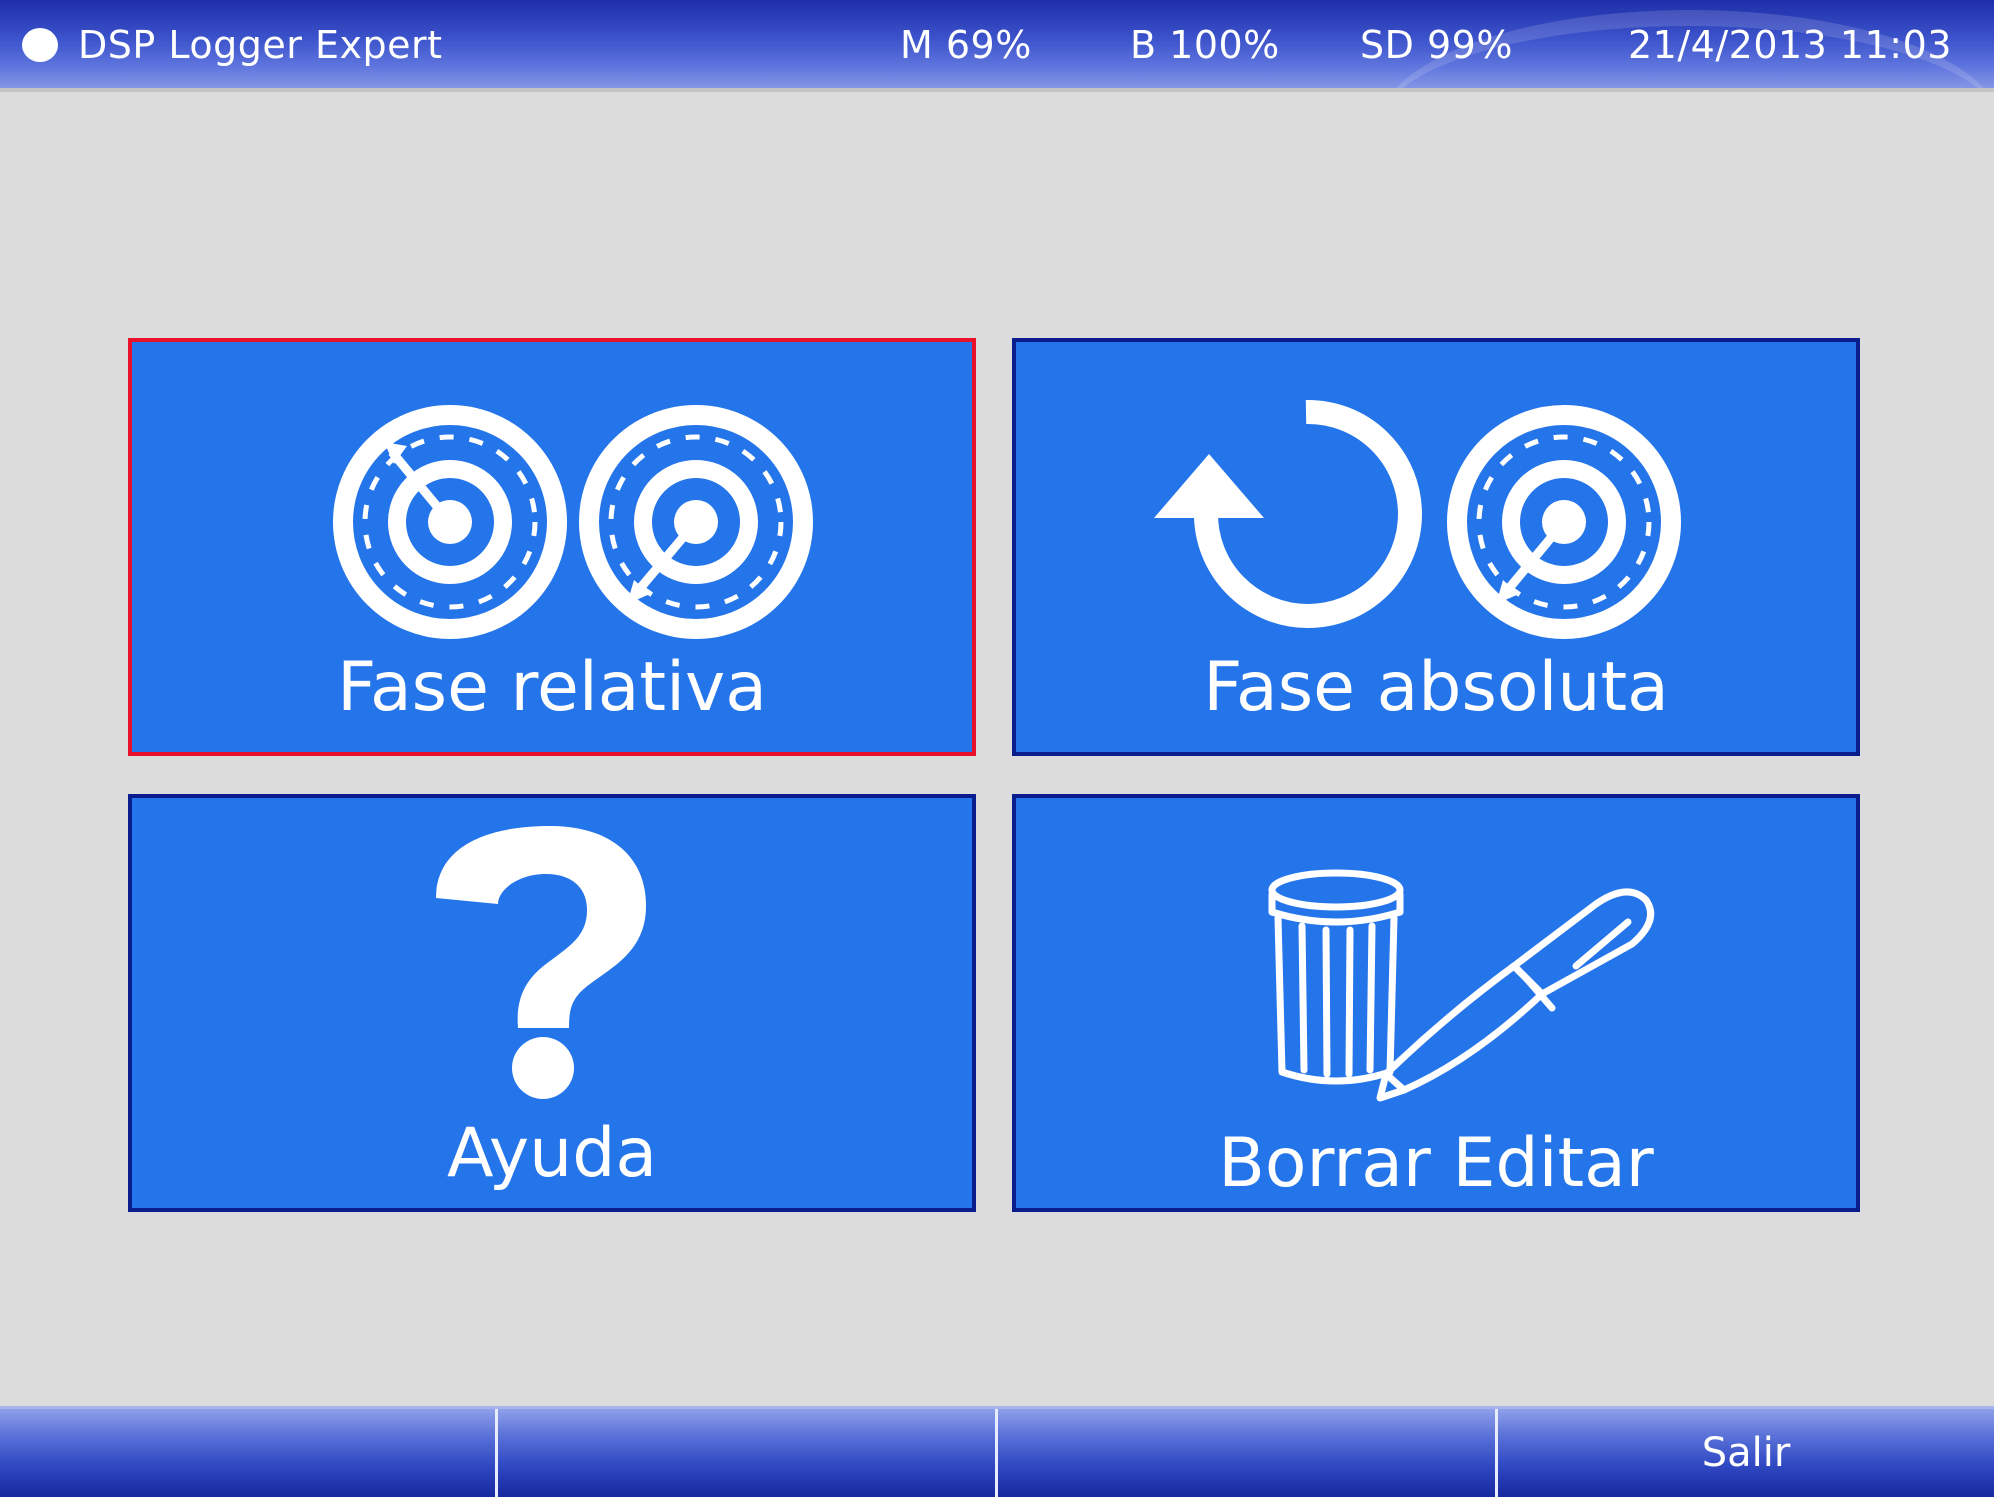 The image size is (1994, 1497). Describe the element at coordinates (552, 1003) in the screenshot. I see `tile-ayuda: Ayuda` at that location.